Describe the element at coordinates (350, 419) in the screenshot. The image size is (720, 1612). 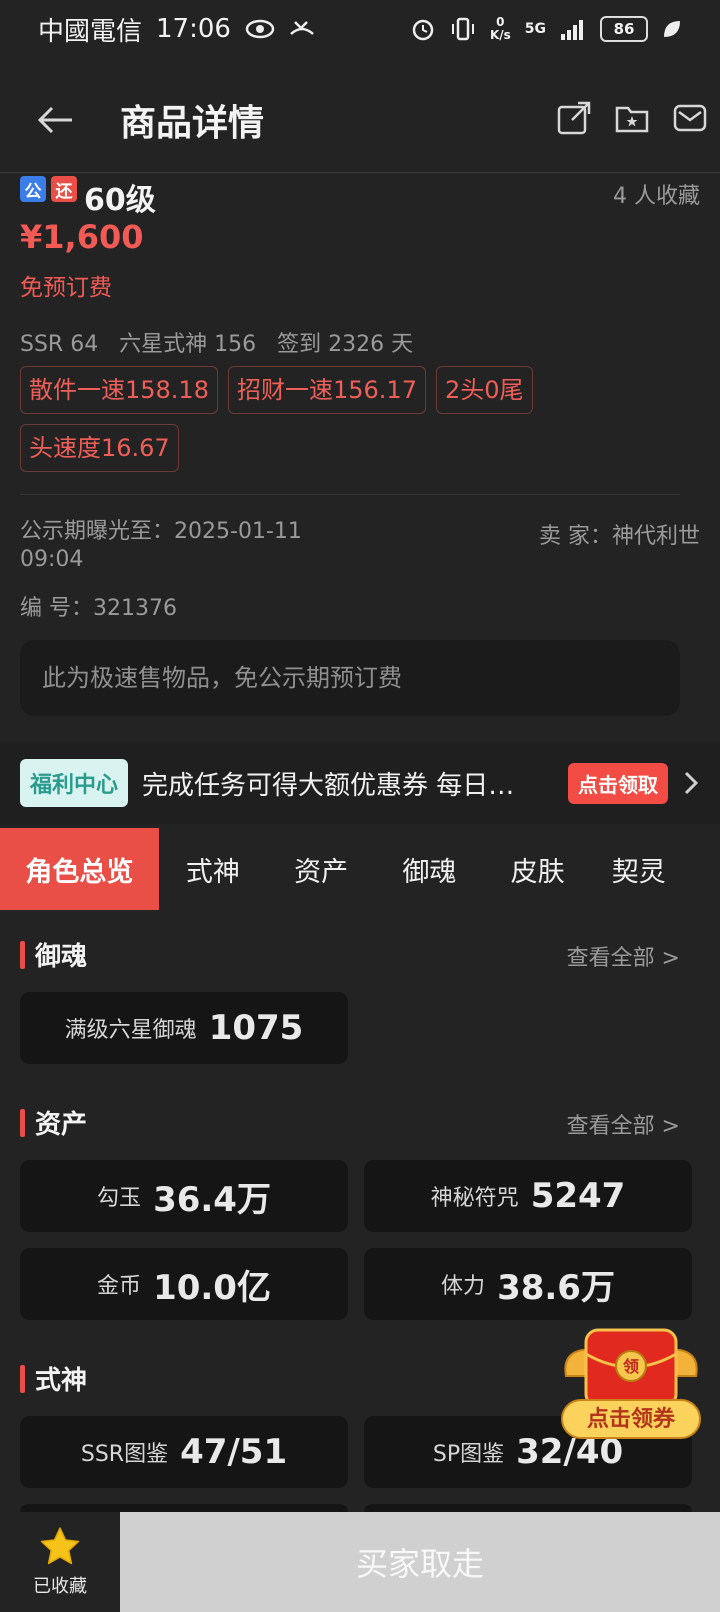
I see `highlight-tags: 散件一速158.18 招财一速156.17 2头0尾 头速度16.67` at that location.